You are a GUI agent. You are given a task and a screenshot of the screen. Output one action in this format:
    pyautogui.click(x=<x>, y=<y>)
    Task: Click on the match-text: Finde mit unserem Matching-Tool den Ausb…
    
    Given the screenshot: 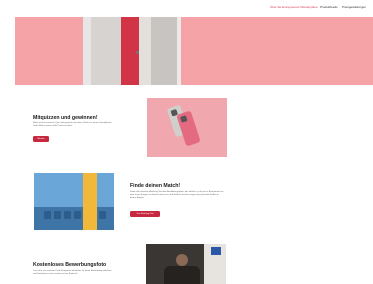 What is the action you would take?
    pyautogui.click(x=177, y=195)
    